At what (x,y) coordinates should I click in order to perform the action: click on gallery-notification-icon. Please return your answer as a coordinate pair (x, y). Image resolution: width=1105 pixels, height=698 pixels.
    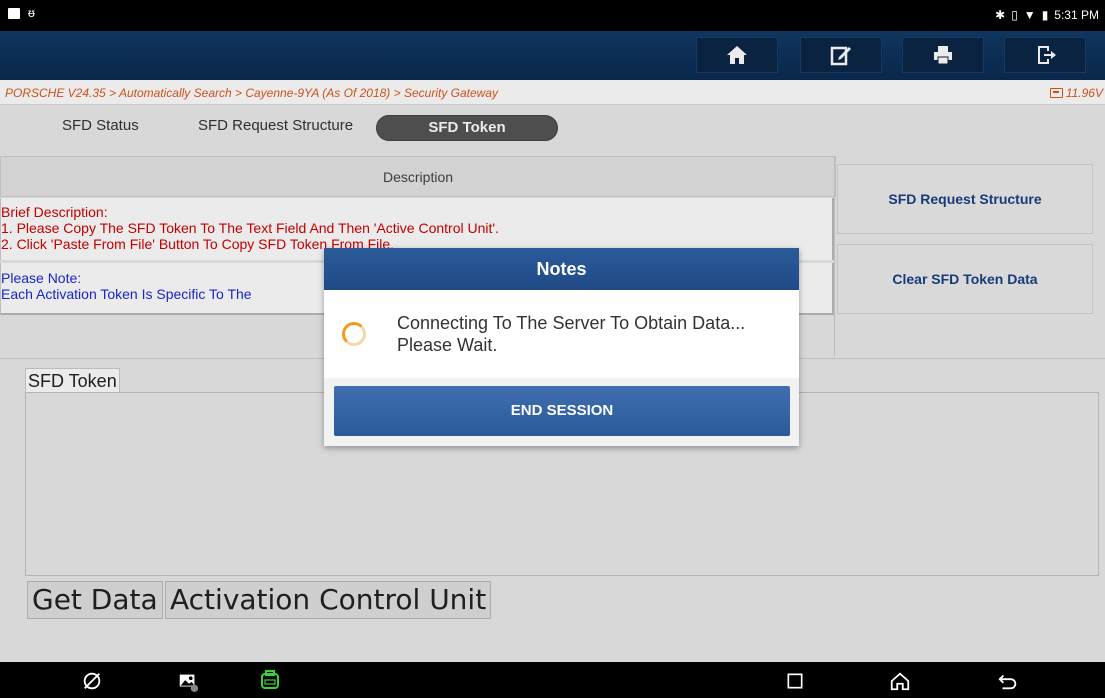
    Looking at the image, I should click on (14, 13).